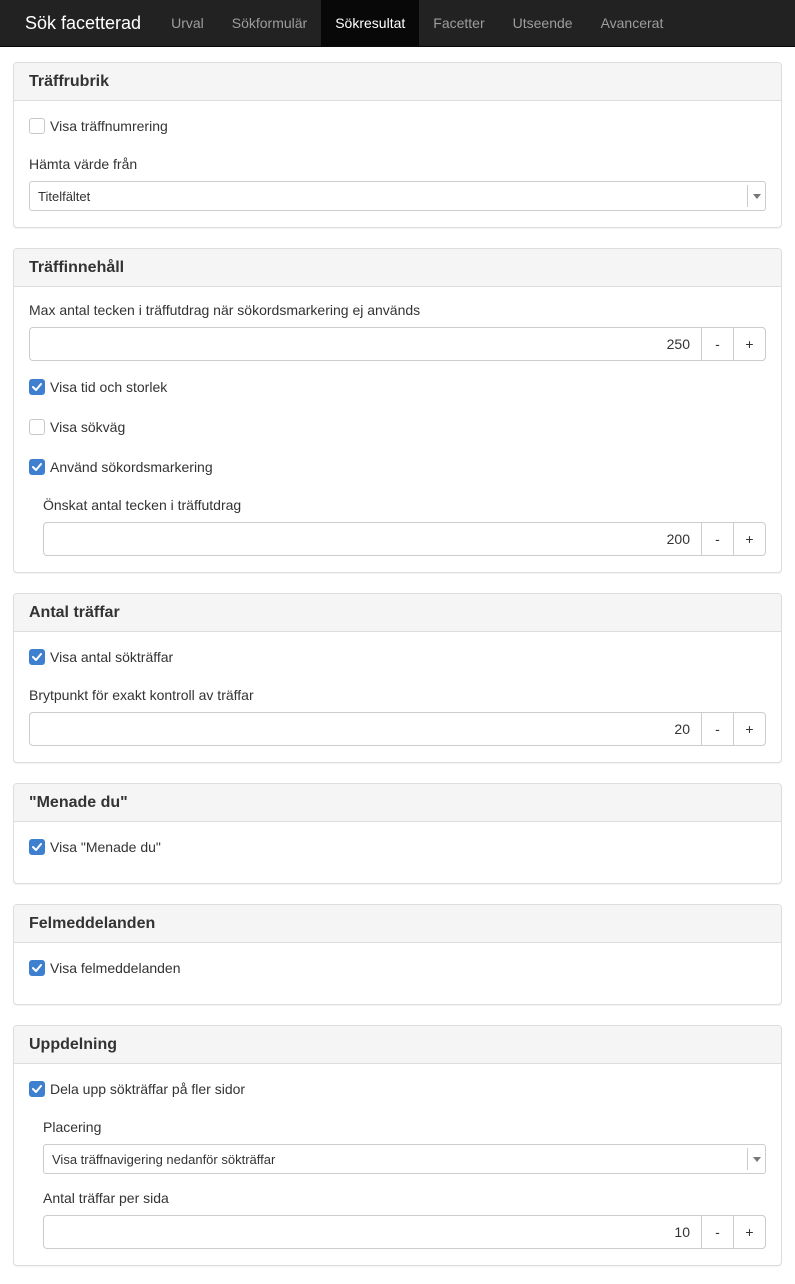  I want to click on tab-urval: Urval, so click(187, 23).